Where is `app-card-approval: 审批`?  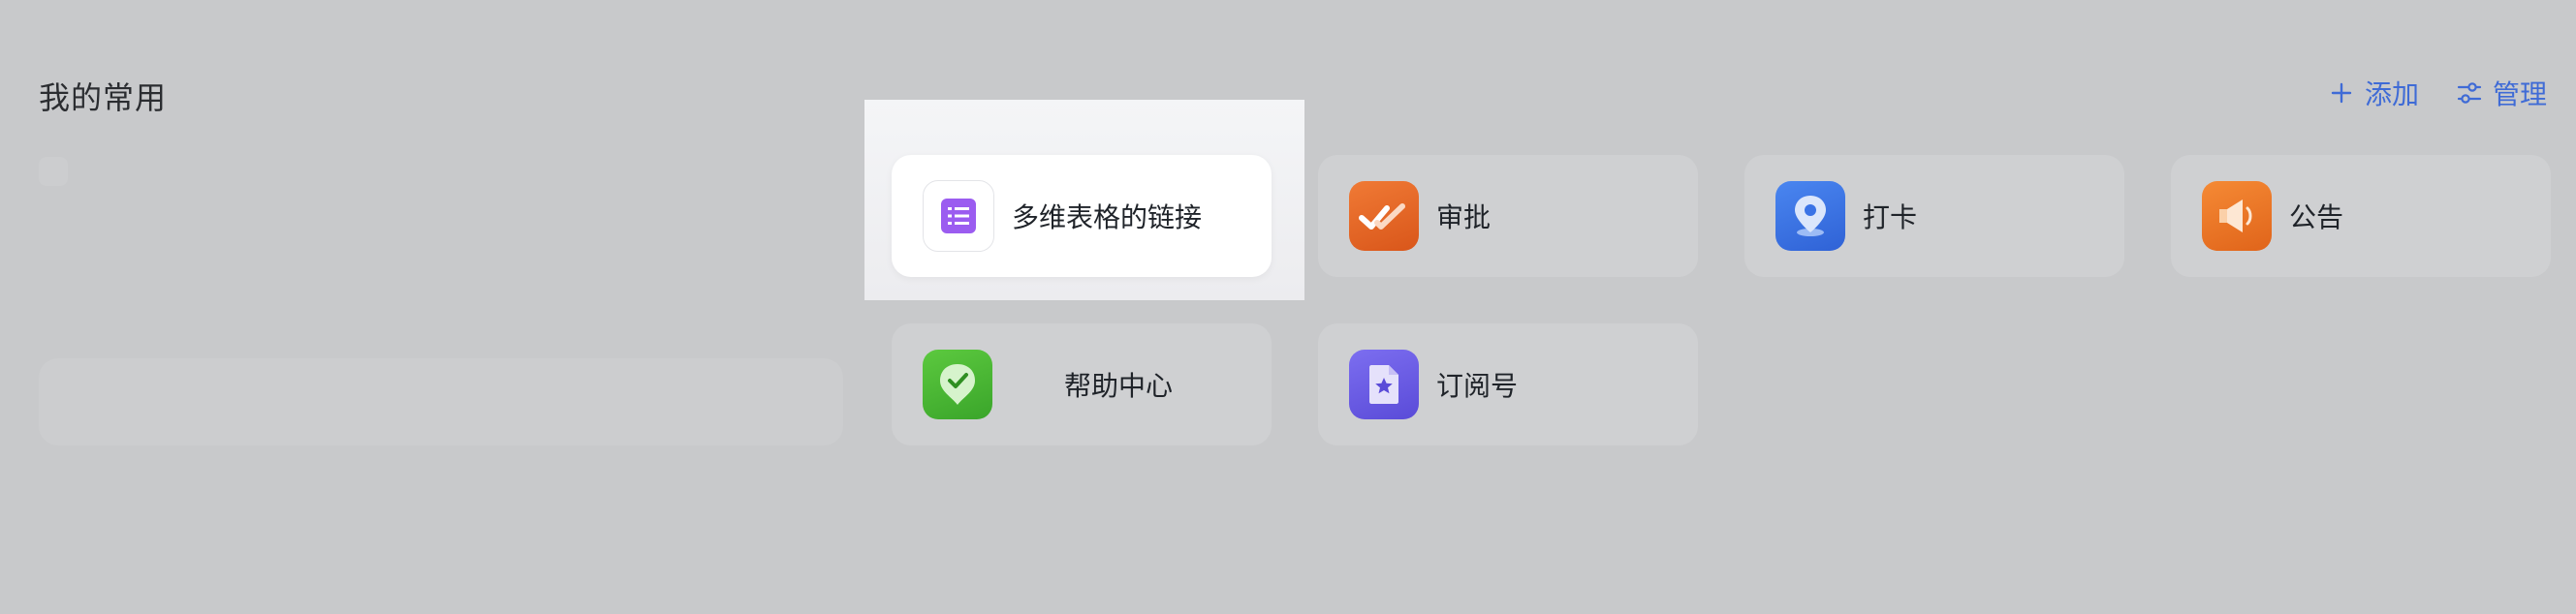 app-card-approval: 审批 is located at coordinates (1508, 216).